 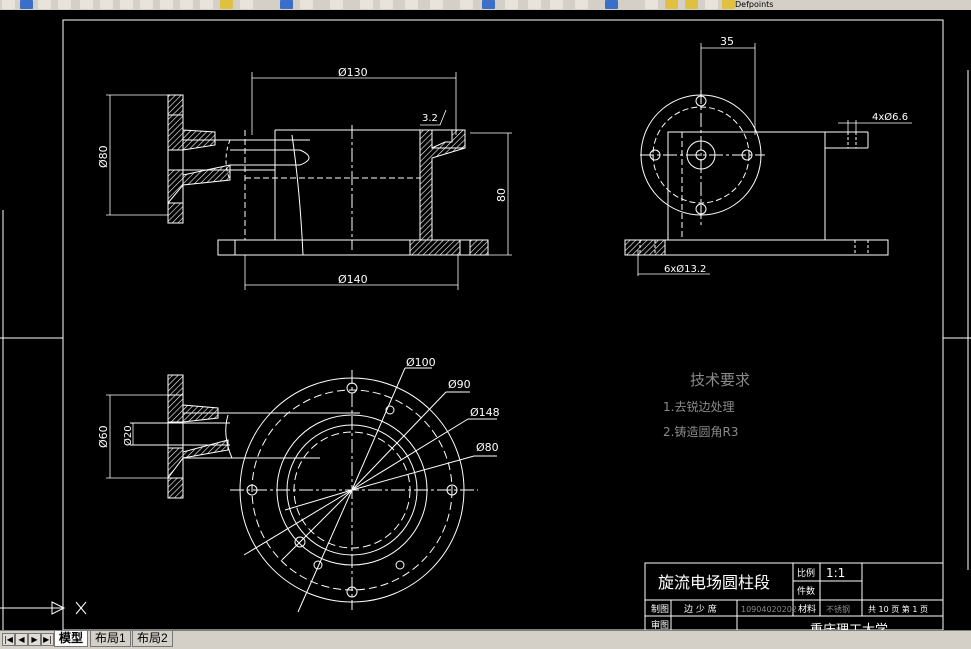 What do you see at coordinates (34, 639) in the screenshot?
I see `next-tab-icon: ▶` at bounding box center [34, 639].